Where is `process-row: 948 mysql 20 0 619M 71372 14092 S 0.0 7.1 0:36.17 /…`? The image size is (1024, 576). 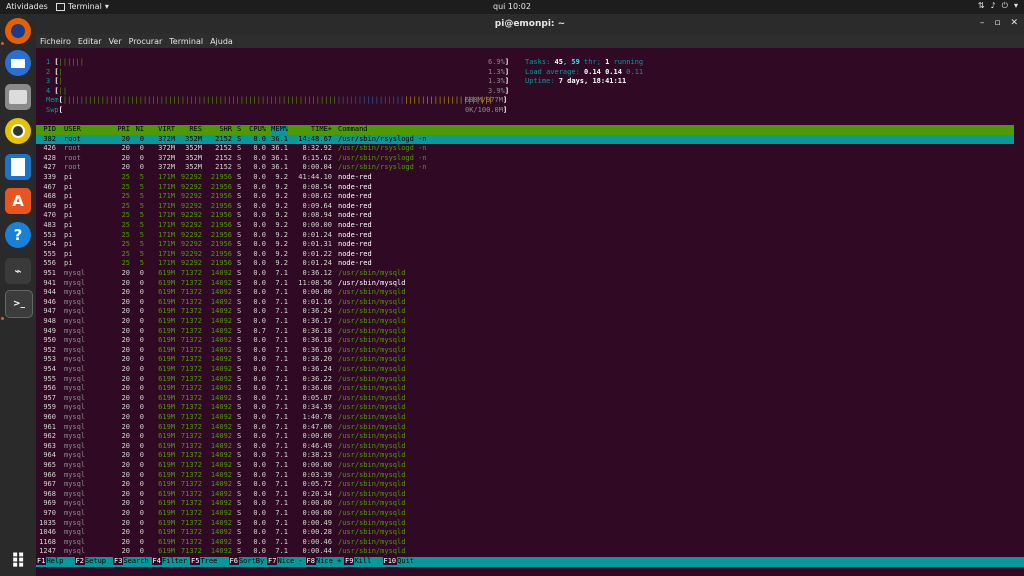
process-row: 948 mysql 20 0 619M 71372 14092 S 0.0 7.1 0:36.17 /… is located at coordinates (525, 322).